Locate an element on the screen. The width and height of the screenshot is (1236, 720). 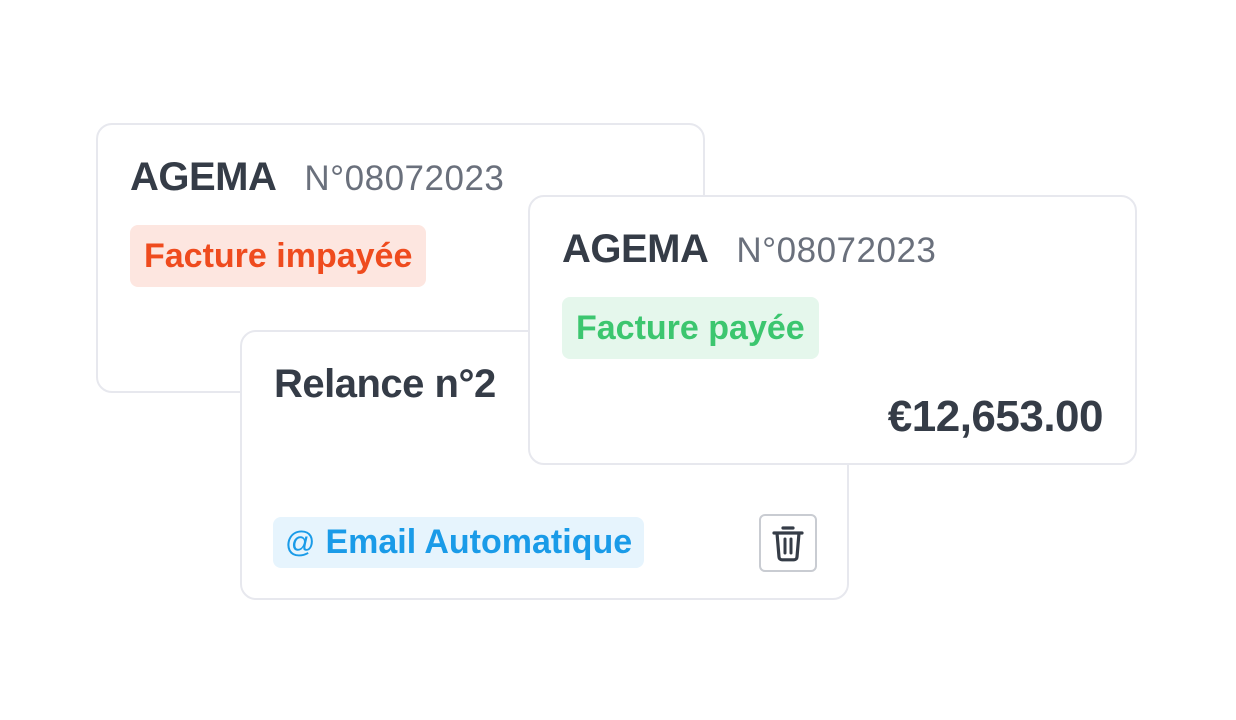
status-badge-paid: Facture payée is located at coordinates (690, 328).